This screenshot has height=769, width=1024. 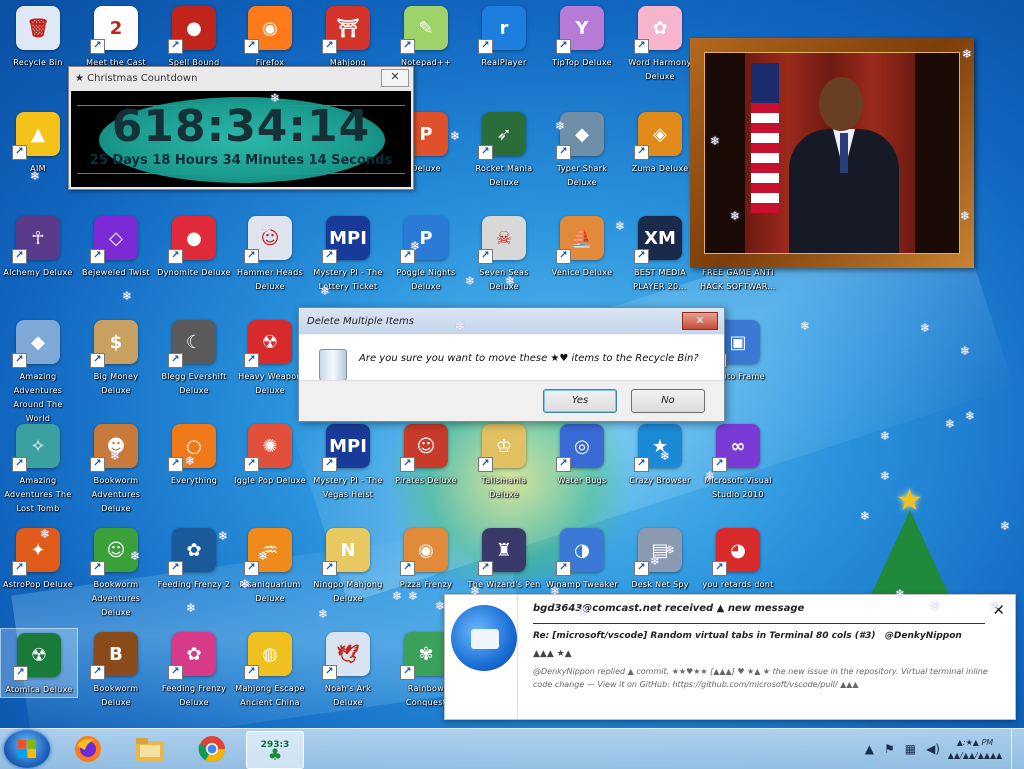 What do you see at coordinates (36, 240) in the screenshot?
I see `app-icon: ☥ ↗` at bounding box center [36, 240].